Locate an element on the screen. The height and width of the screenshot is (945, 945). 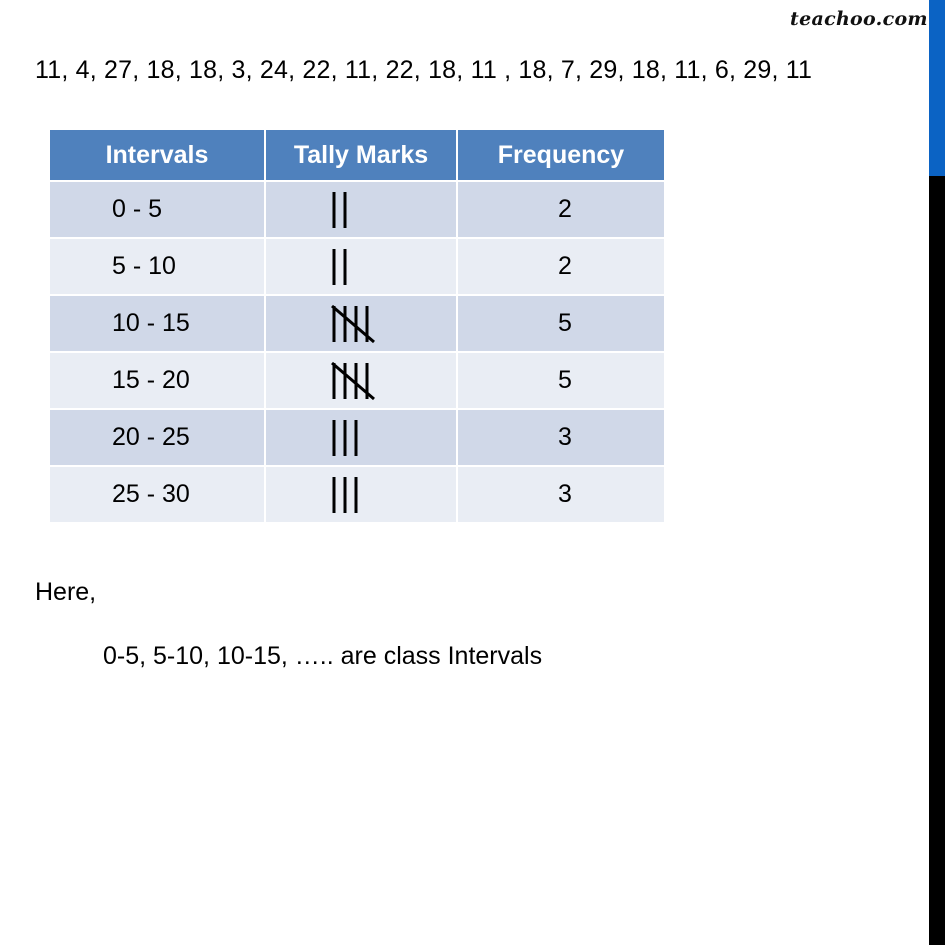
table-row: 10 - 15 5 is located at coordinates (357, 323).